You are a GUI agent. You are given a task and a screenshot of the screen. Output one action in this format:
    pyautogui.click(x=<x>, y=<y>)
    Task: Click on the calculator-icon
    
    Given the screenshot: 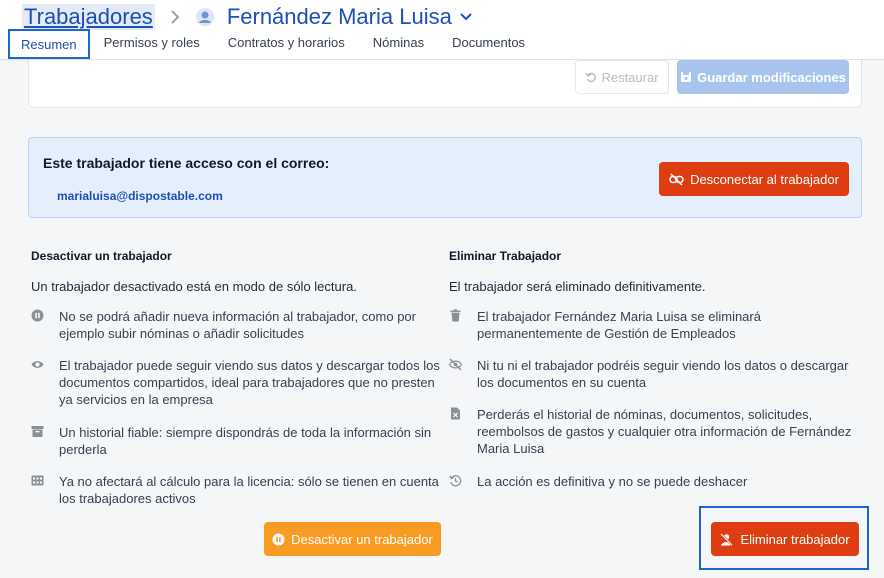 What is the action you would take?
    pyautogui.click(x=38, y=481)
    